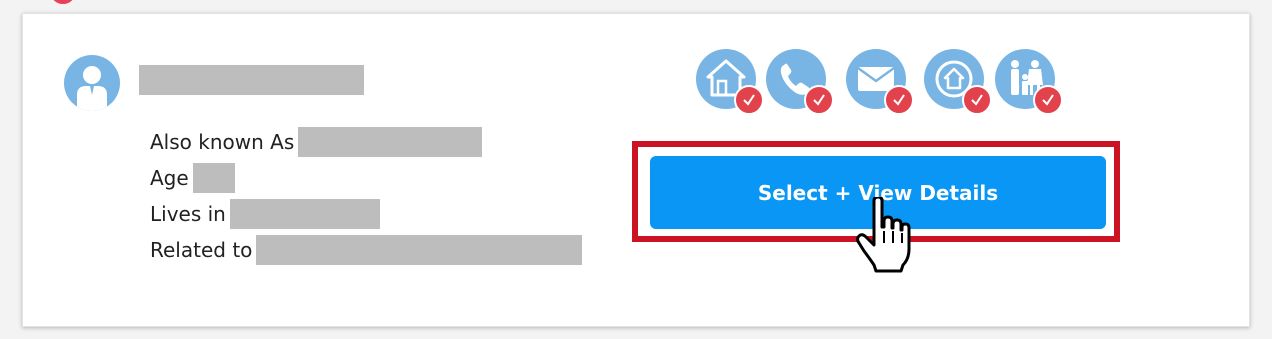  Describe the element at coordinates (222, 142) in the screenshot. I see `aka-label: Also known As` at that location.